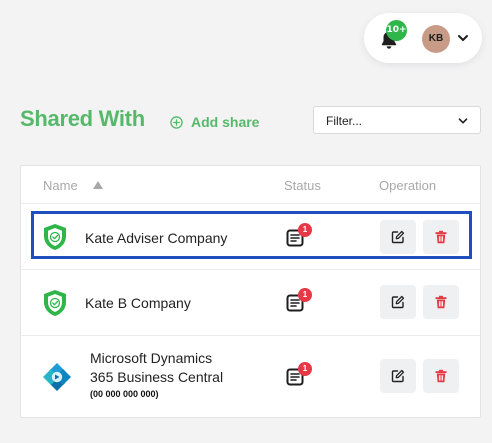 The width and height of the screenshot is (492, 443). I want to click on column-header-operation: Operation, so click(408, 185).